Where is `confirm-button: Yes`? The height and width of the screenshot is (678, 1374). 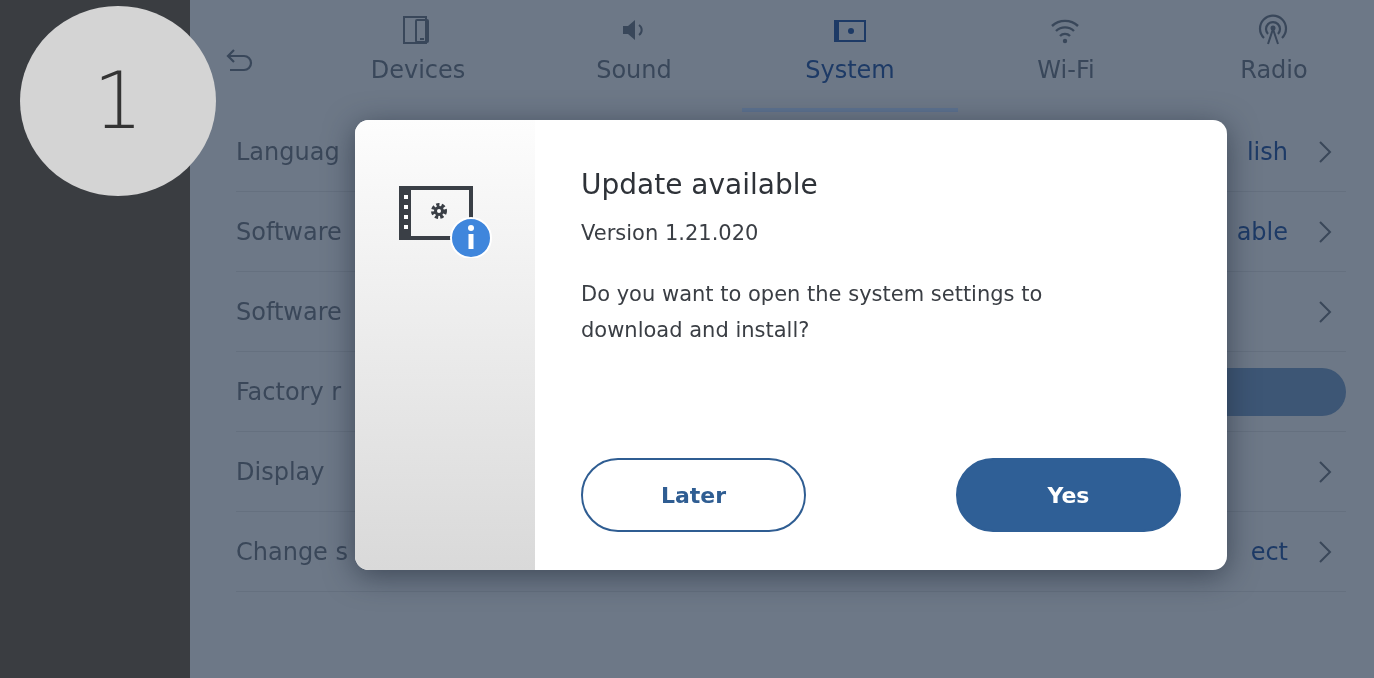
confirm-button: Yes is located at coordinates (1068, 495).